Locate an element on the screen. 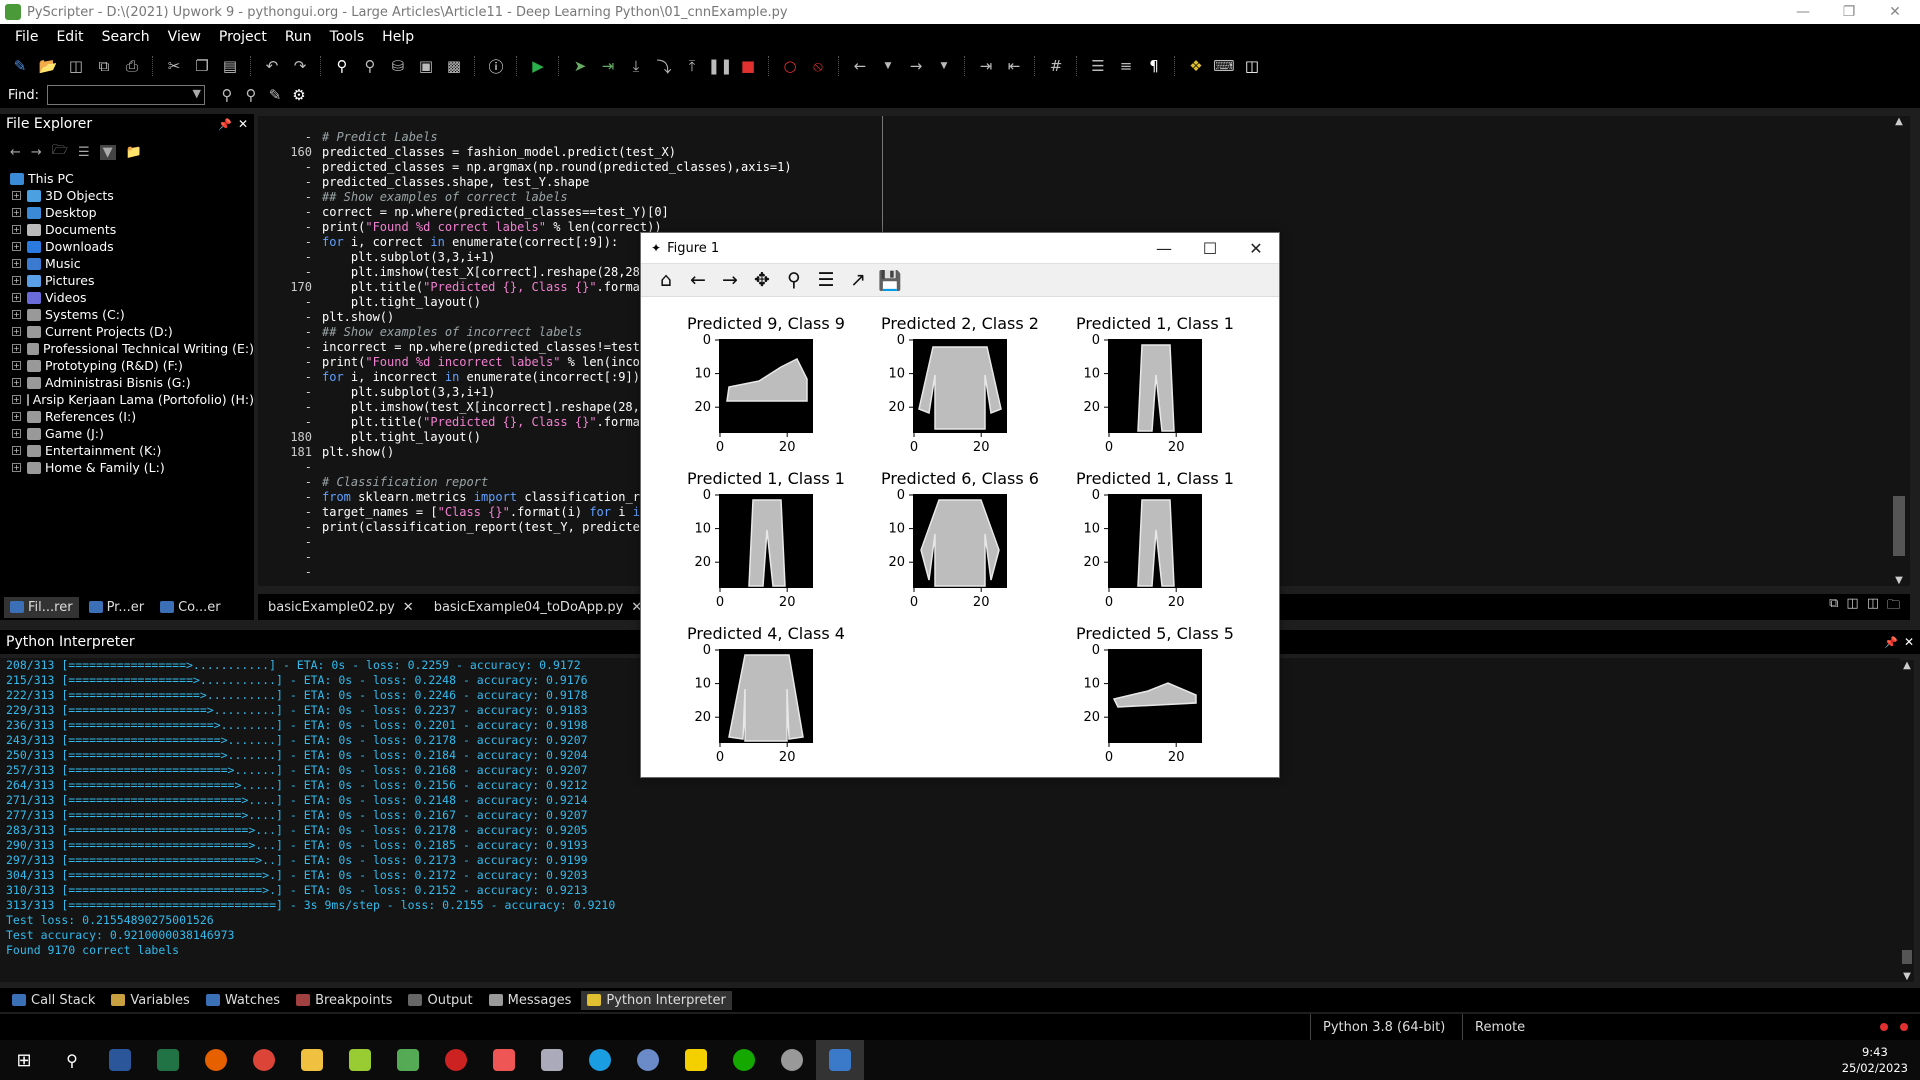  taskbar-excel is located at coordinates (168, 1060).